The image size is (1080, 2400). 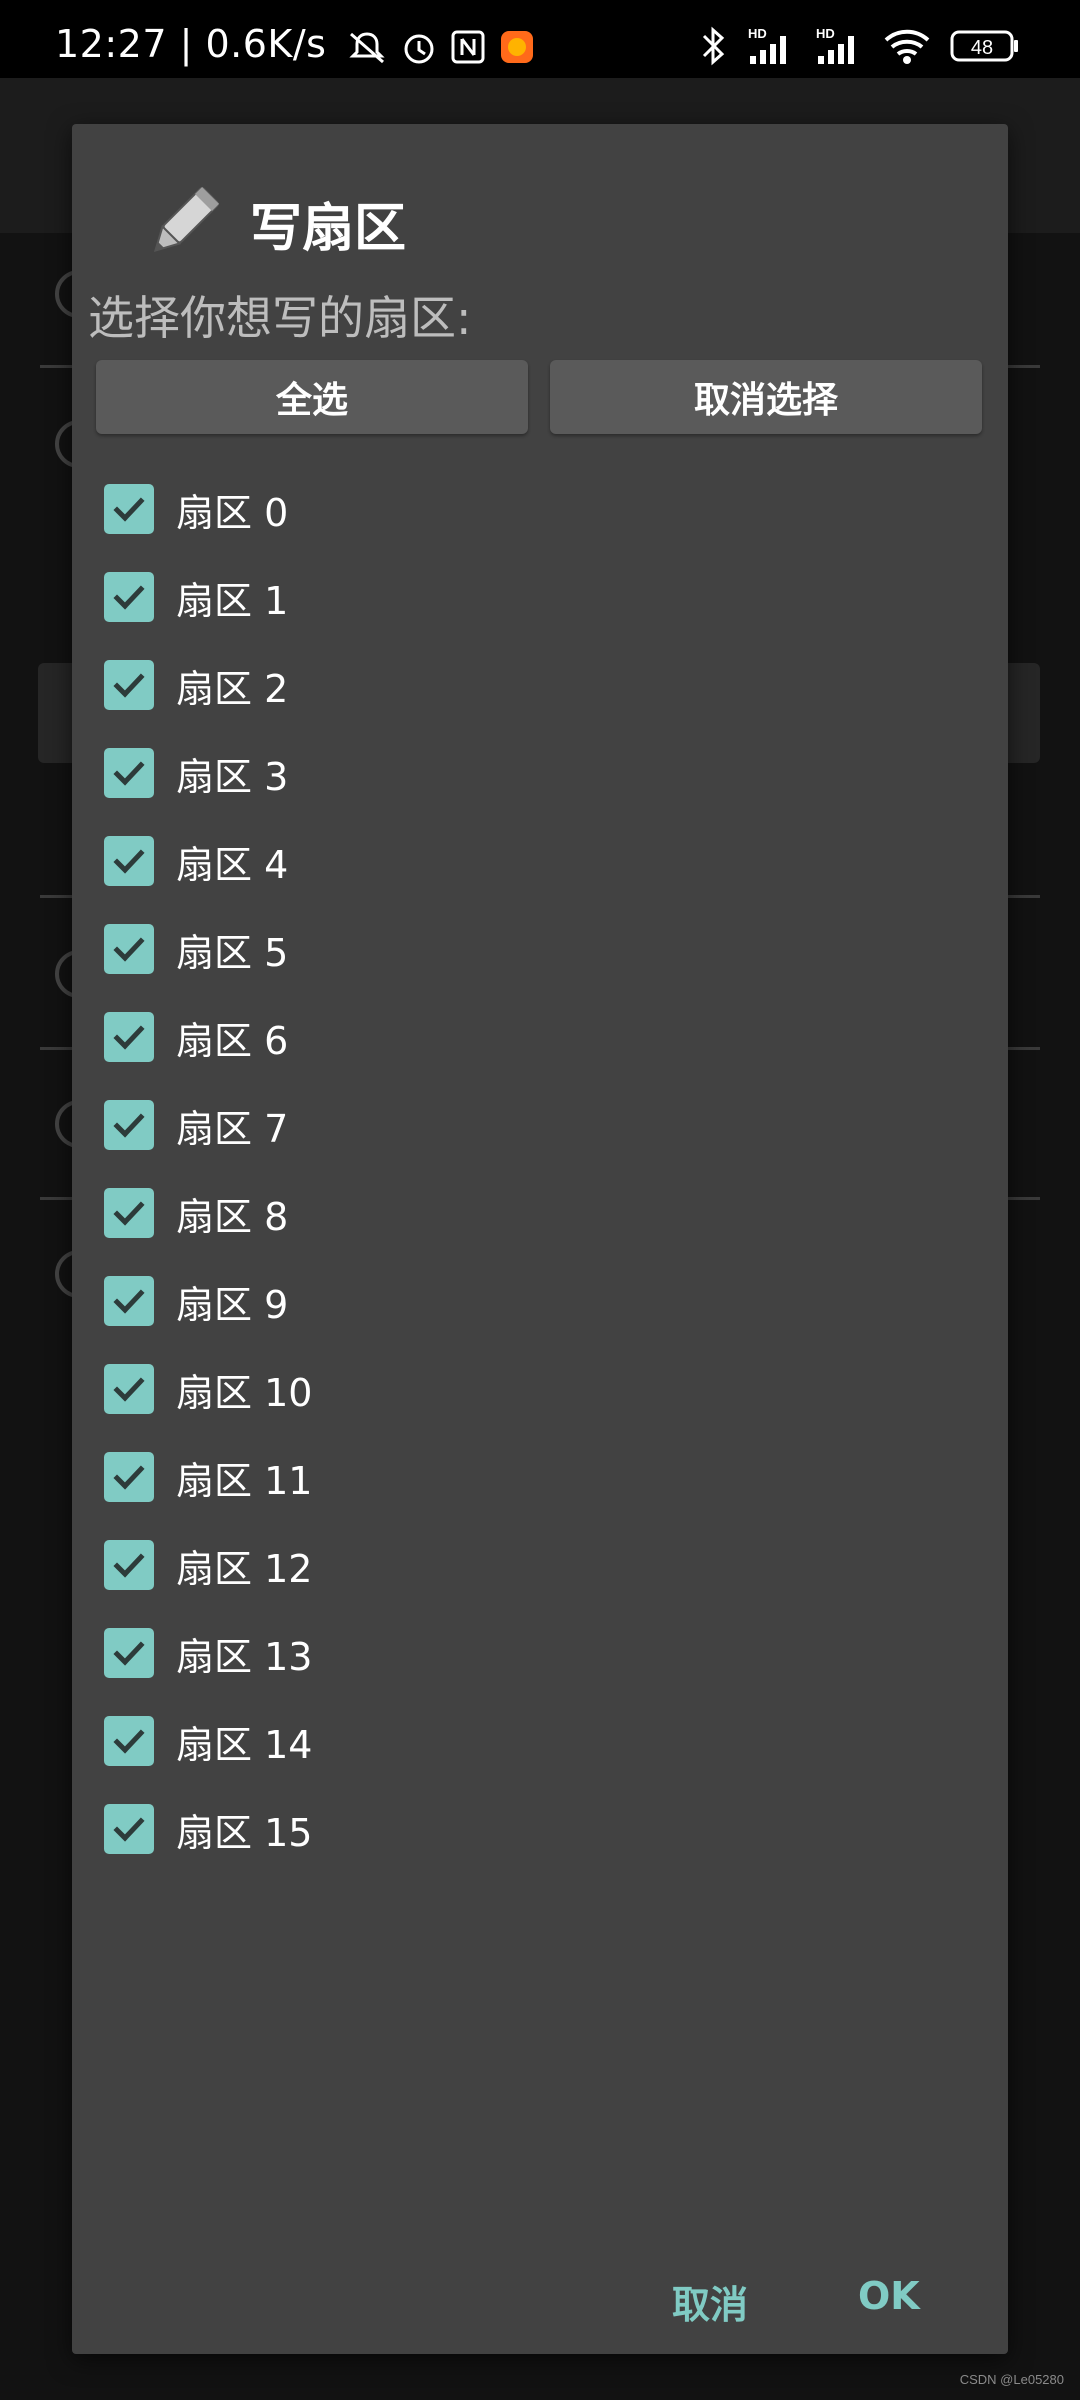 I want to click on sector-label: 扇区 2, so click(x=232, y=688).